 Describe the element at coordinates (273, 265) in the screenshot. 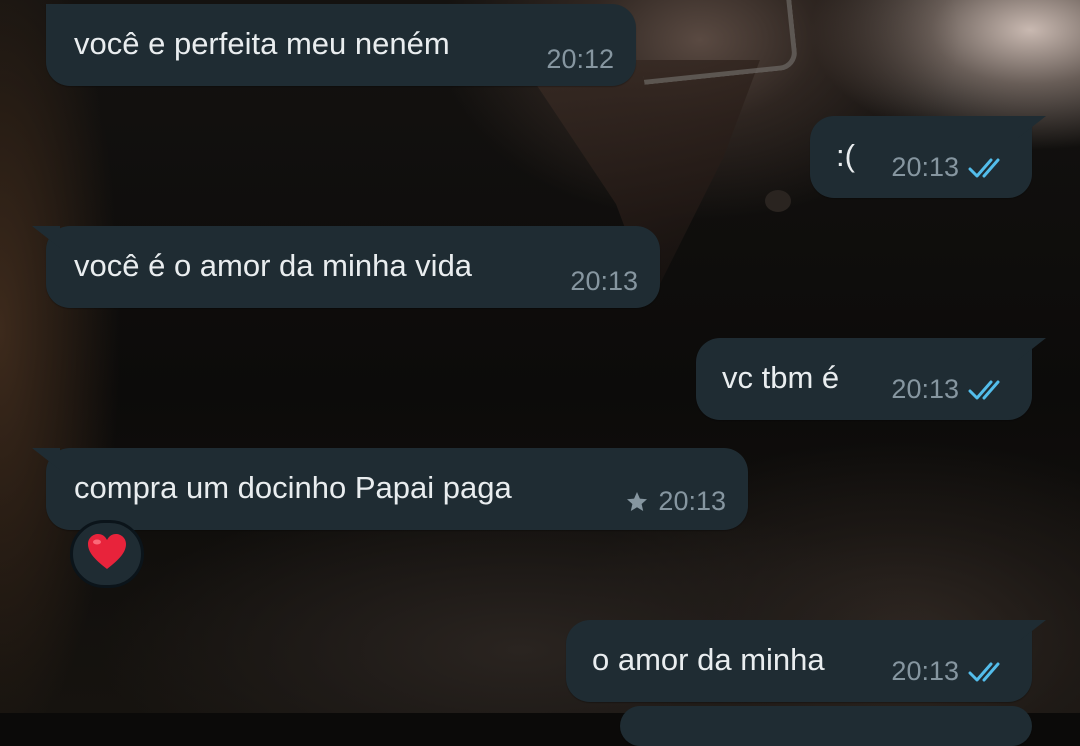

I see `message-text: você é o amor da minha vida` at that location.